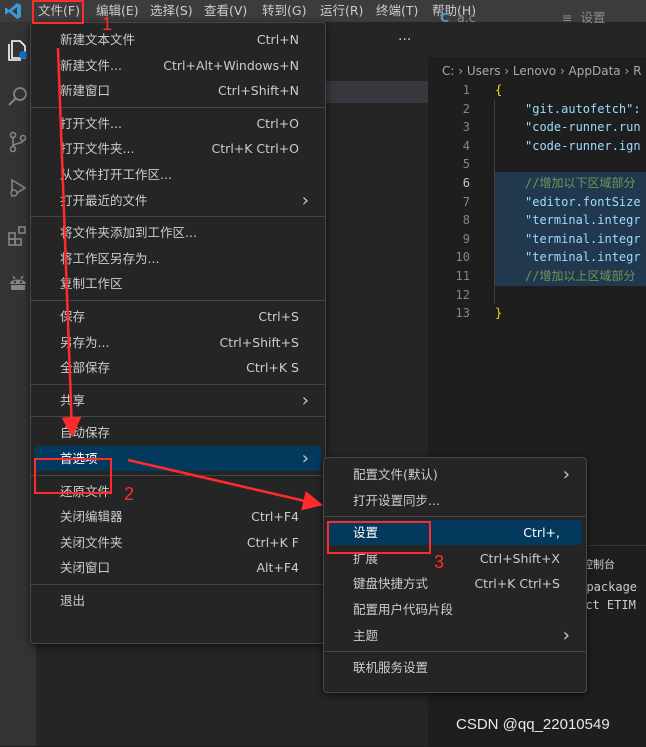 The height and width of the screenshot is (747, 646). I want to click on file-menu-item-label: 关闭窗口, so click(85, 568).